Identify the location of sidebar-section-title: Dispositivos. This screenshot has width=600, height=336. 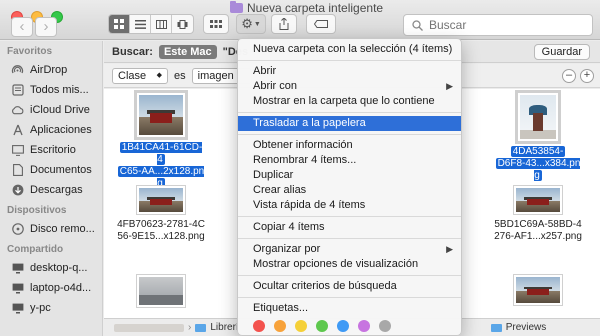
(37, 210).